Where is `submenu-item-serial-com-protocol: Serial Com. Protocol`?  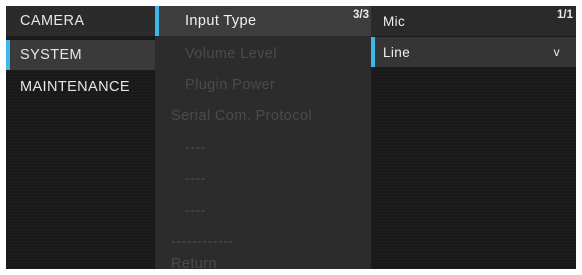 submenu-item-serial-com-protocol: Serial Com. Protocol is located at coordinates (263, 116).